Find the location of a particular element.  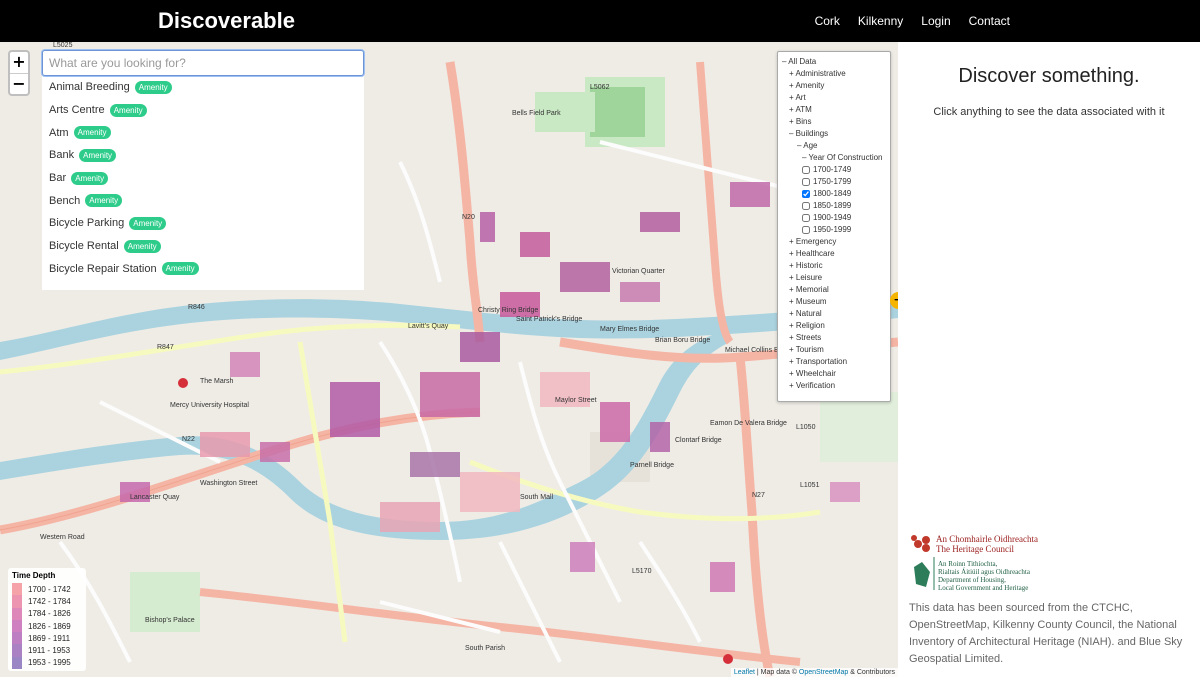

tree-option-1800-1849: 1800-1849 is located at coordinates (836, 194).